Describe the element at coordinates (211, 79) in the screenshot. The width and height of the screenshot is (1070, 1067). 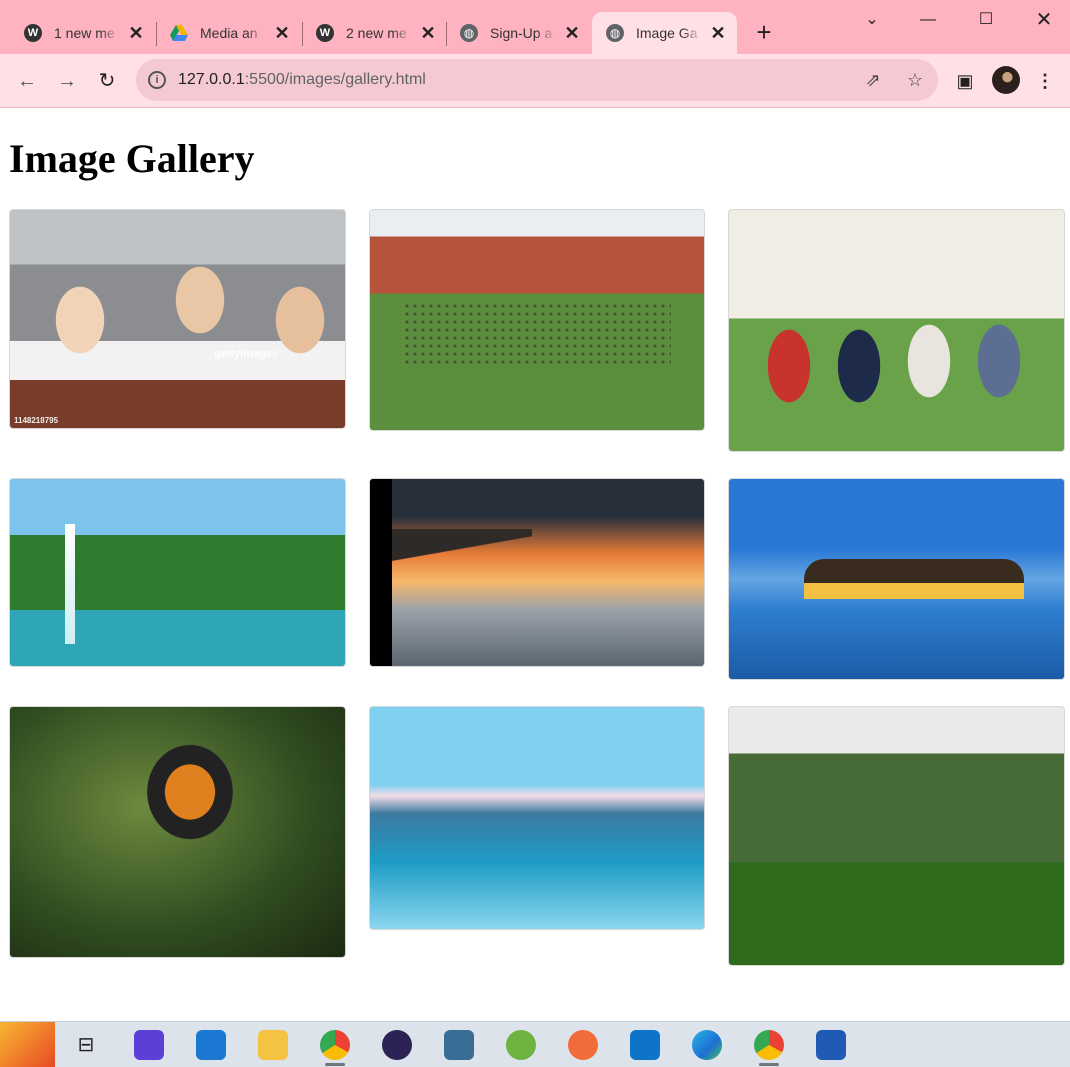
I see `url-host: 127.0.0.1` at that location.